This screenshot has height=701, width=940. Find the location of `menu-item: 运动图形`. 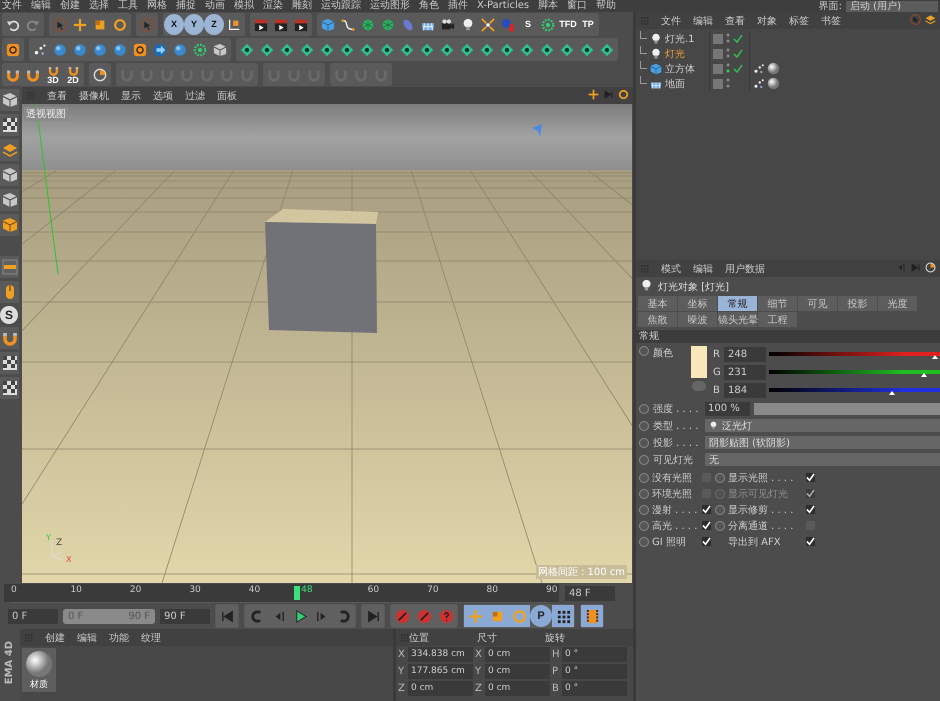

menu-item: 运动图形 is located at coordinates (390, 6).